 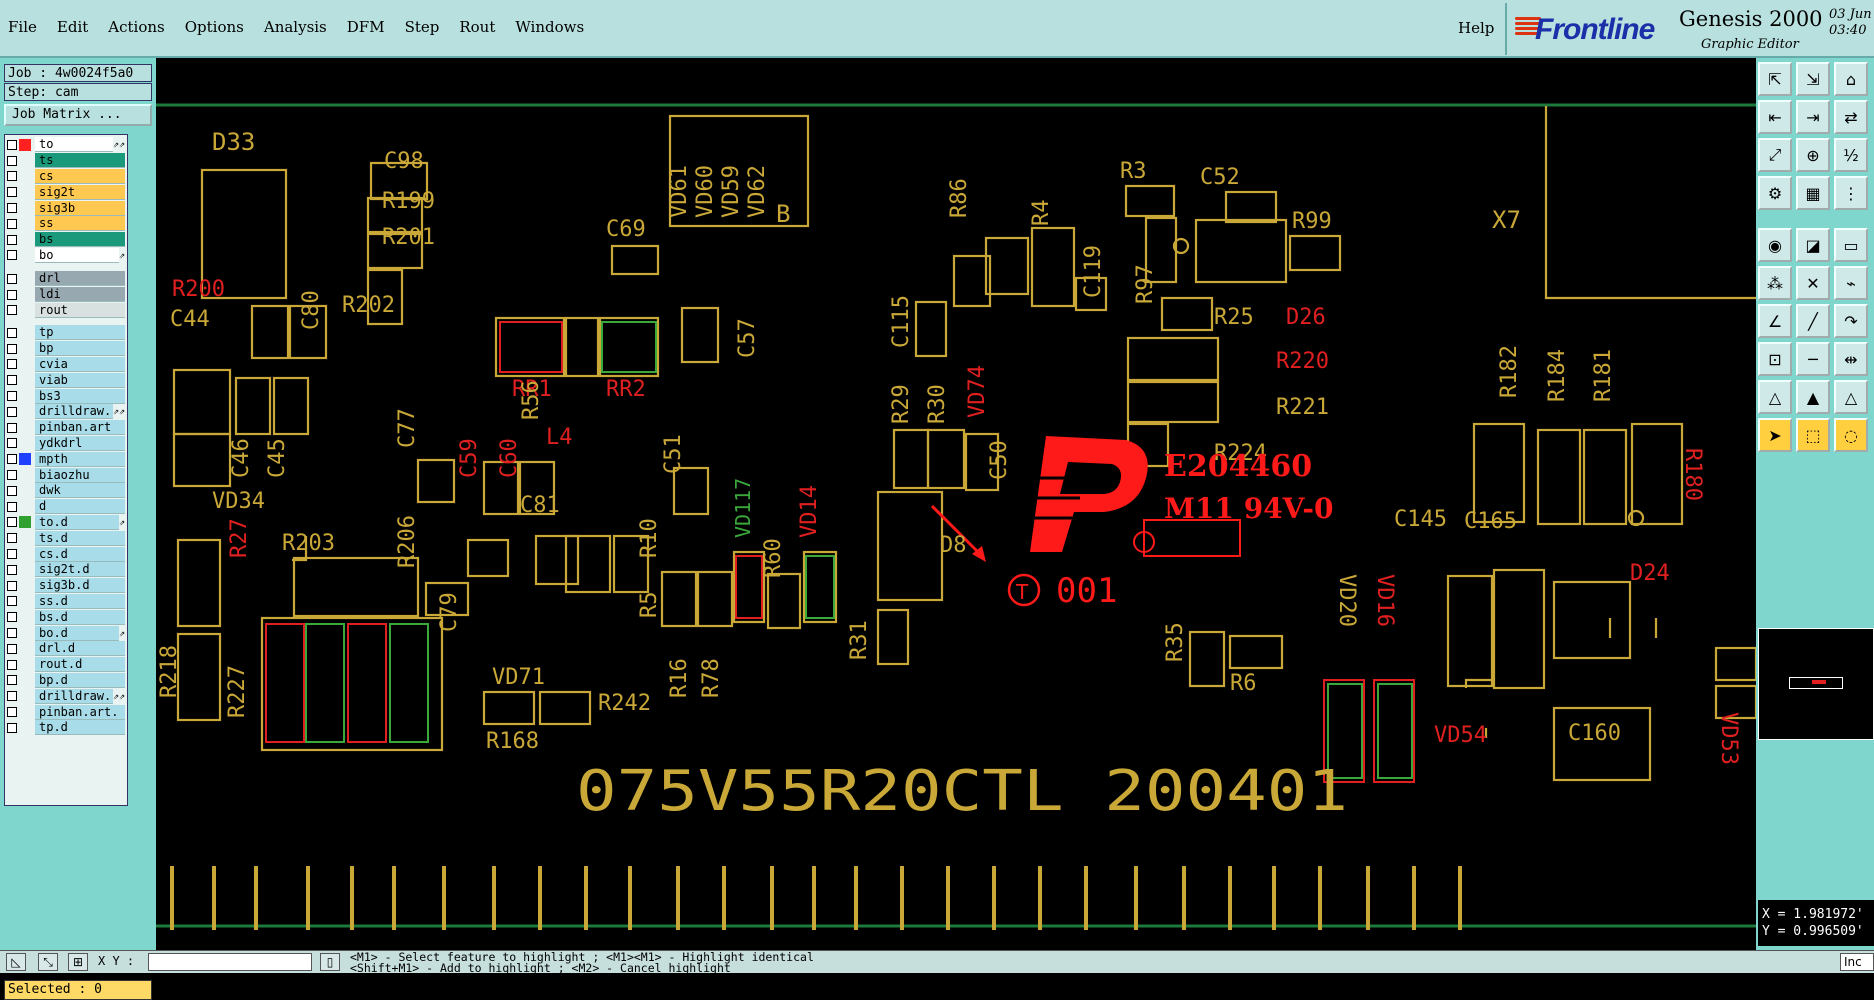 I want to click on layer-row: to.d ⇗, so click(x=67, y=522).